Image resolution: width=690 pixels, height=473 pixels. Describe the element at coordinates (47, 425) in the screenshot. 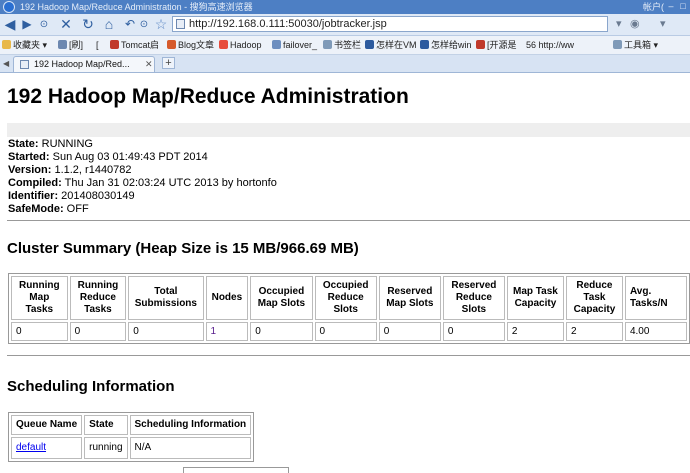

I see `column-header: Queue Name` at that location.